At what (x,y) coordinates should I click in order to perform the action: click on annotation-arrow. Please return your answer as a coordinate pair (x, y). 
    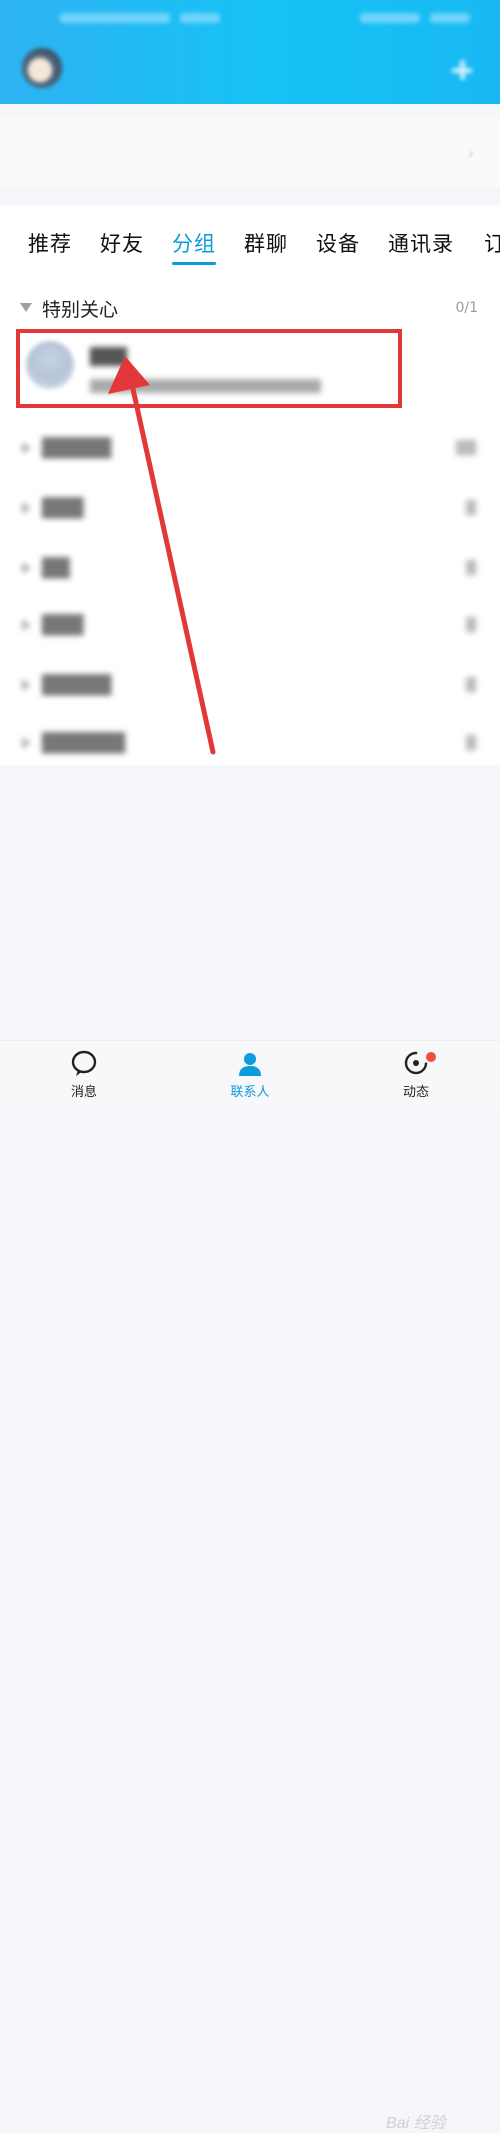
    Looking at the image, I should click on (162, 555).